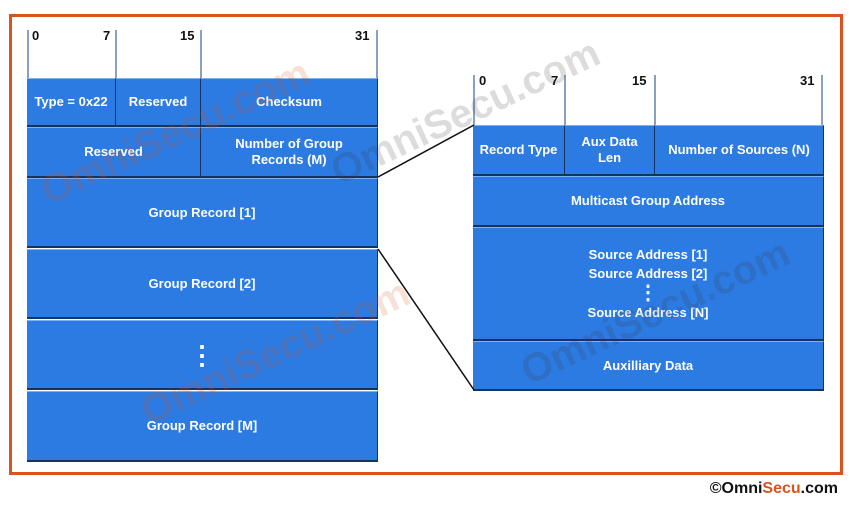 The image size is (850, 510). What do you see at coordinates (715, 488) in the screenshot?
I see `copyright-symbol: ©` at bounding box center [715, 488].